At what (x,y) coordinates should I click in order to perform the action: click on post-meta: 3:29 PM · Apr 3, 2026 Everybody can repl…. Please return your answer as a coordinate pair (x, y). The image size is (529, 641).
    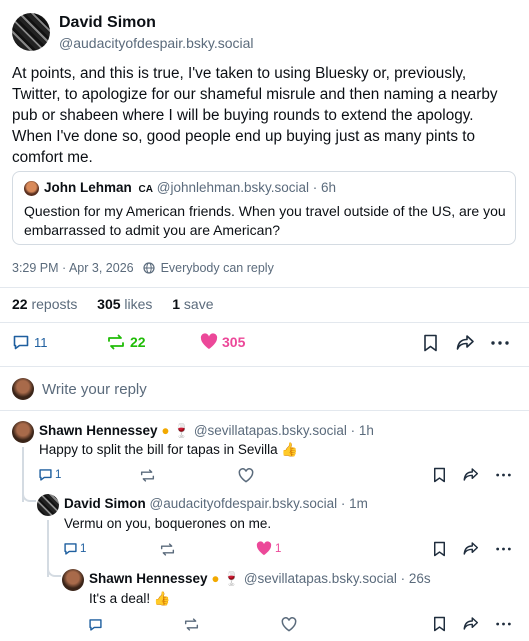
    Looking at the image, I should click on (143, 268).